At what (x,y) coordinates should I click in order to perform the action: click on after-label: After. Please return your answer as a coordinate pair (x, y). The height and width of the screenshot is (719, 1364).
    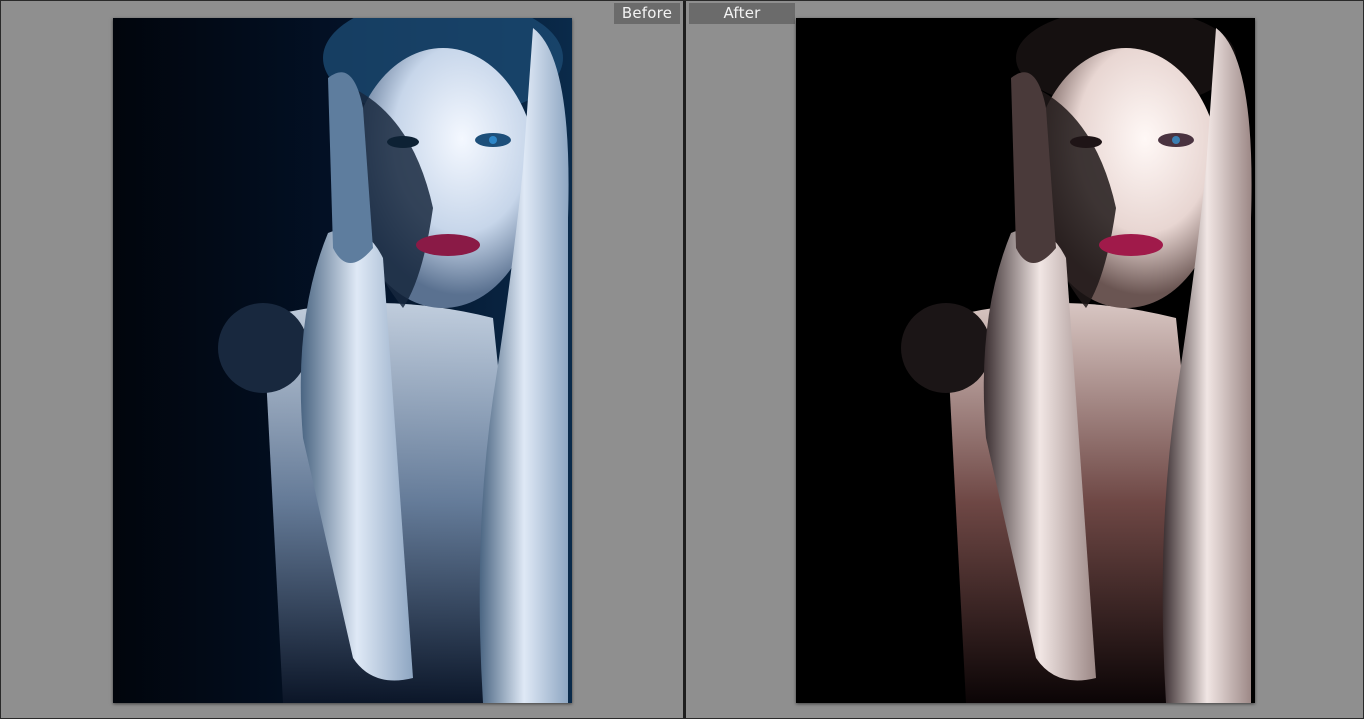
    Looking at the image, I should click on (742, 13).